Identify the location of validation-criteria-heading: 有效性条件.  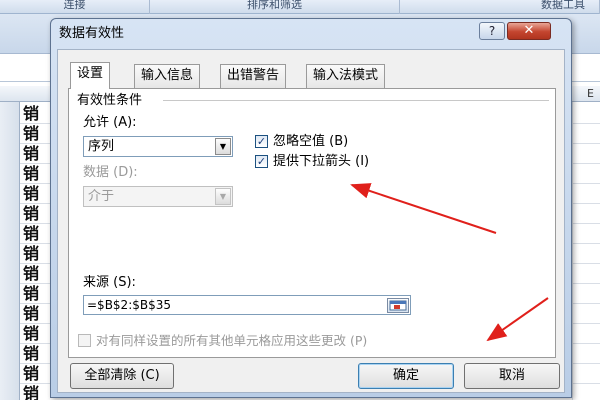
(110, 100).